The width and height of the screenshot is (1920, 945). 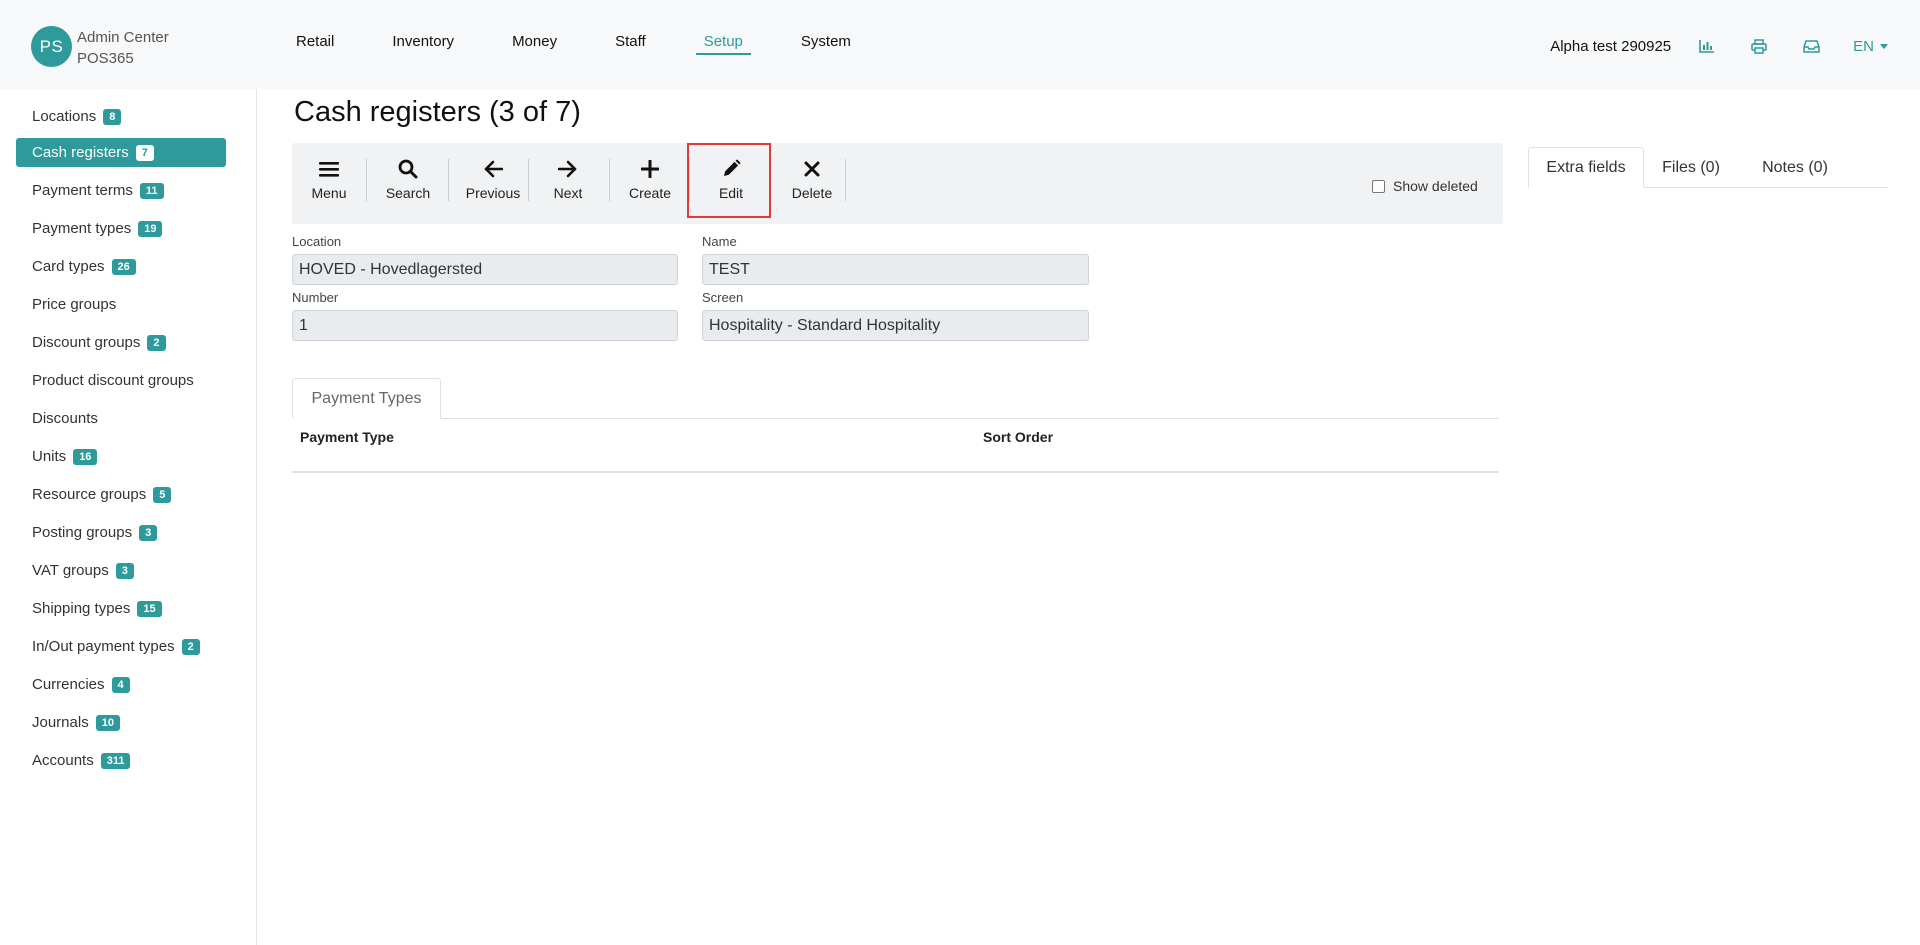 What do you see at coordinates (493, 183) in the screenshot?
I see `previous-button: Previous` at bounding box center [493, 183].